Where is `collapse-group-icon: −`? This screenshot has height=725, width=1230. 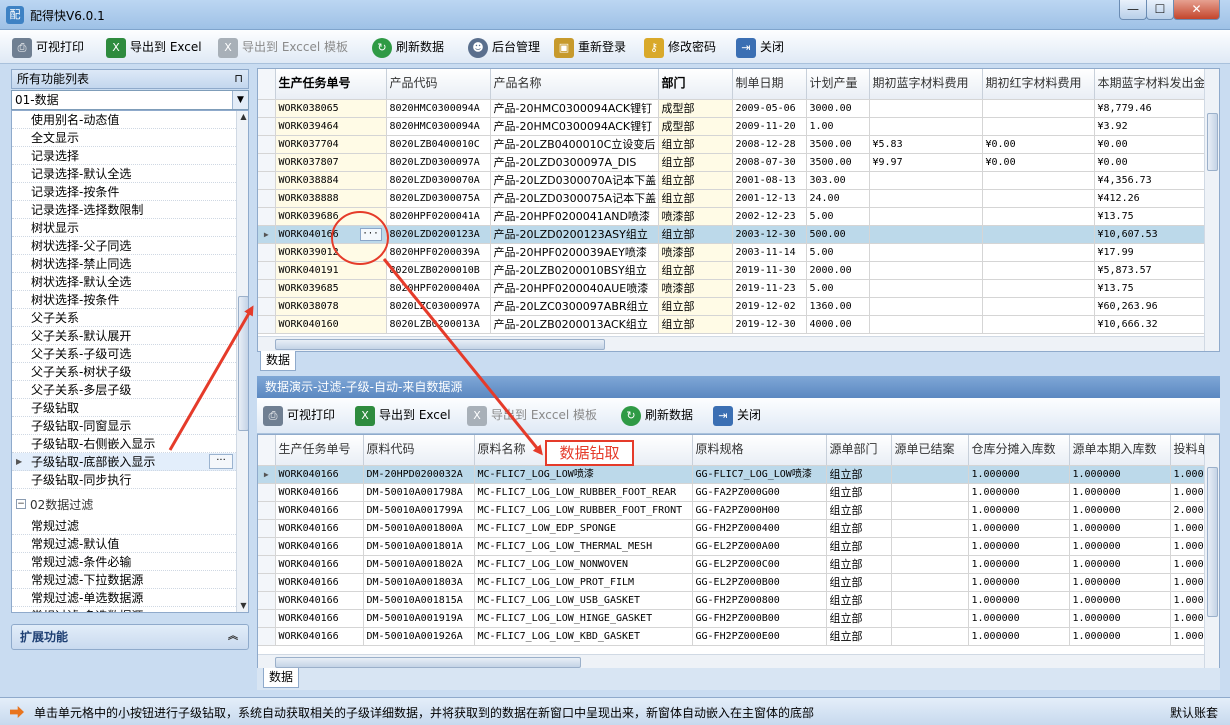
collapse-group-icon: − is located at coordinates (21, 504).